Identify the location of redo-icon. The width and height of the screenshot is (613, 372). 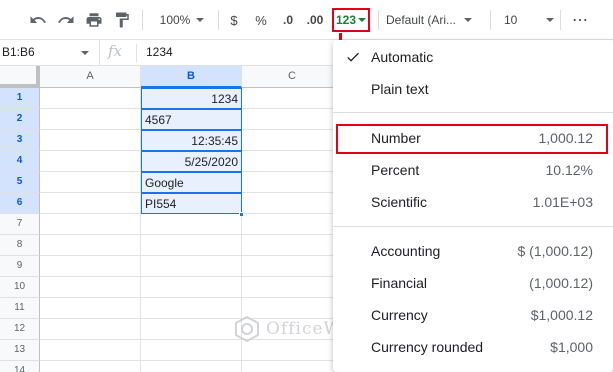
(66, 20).